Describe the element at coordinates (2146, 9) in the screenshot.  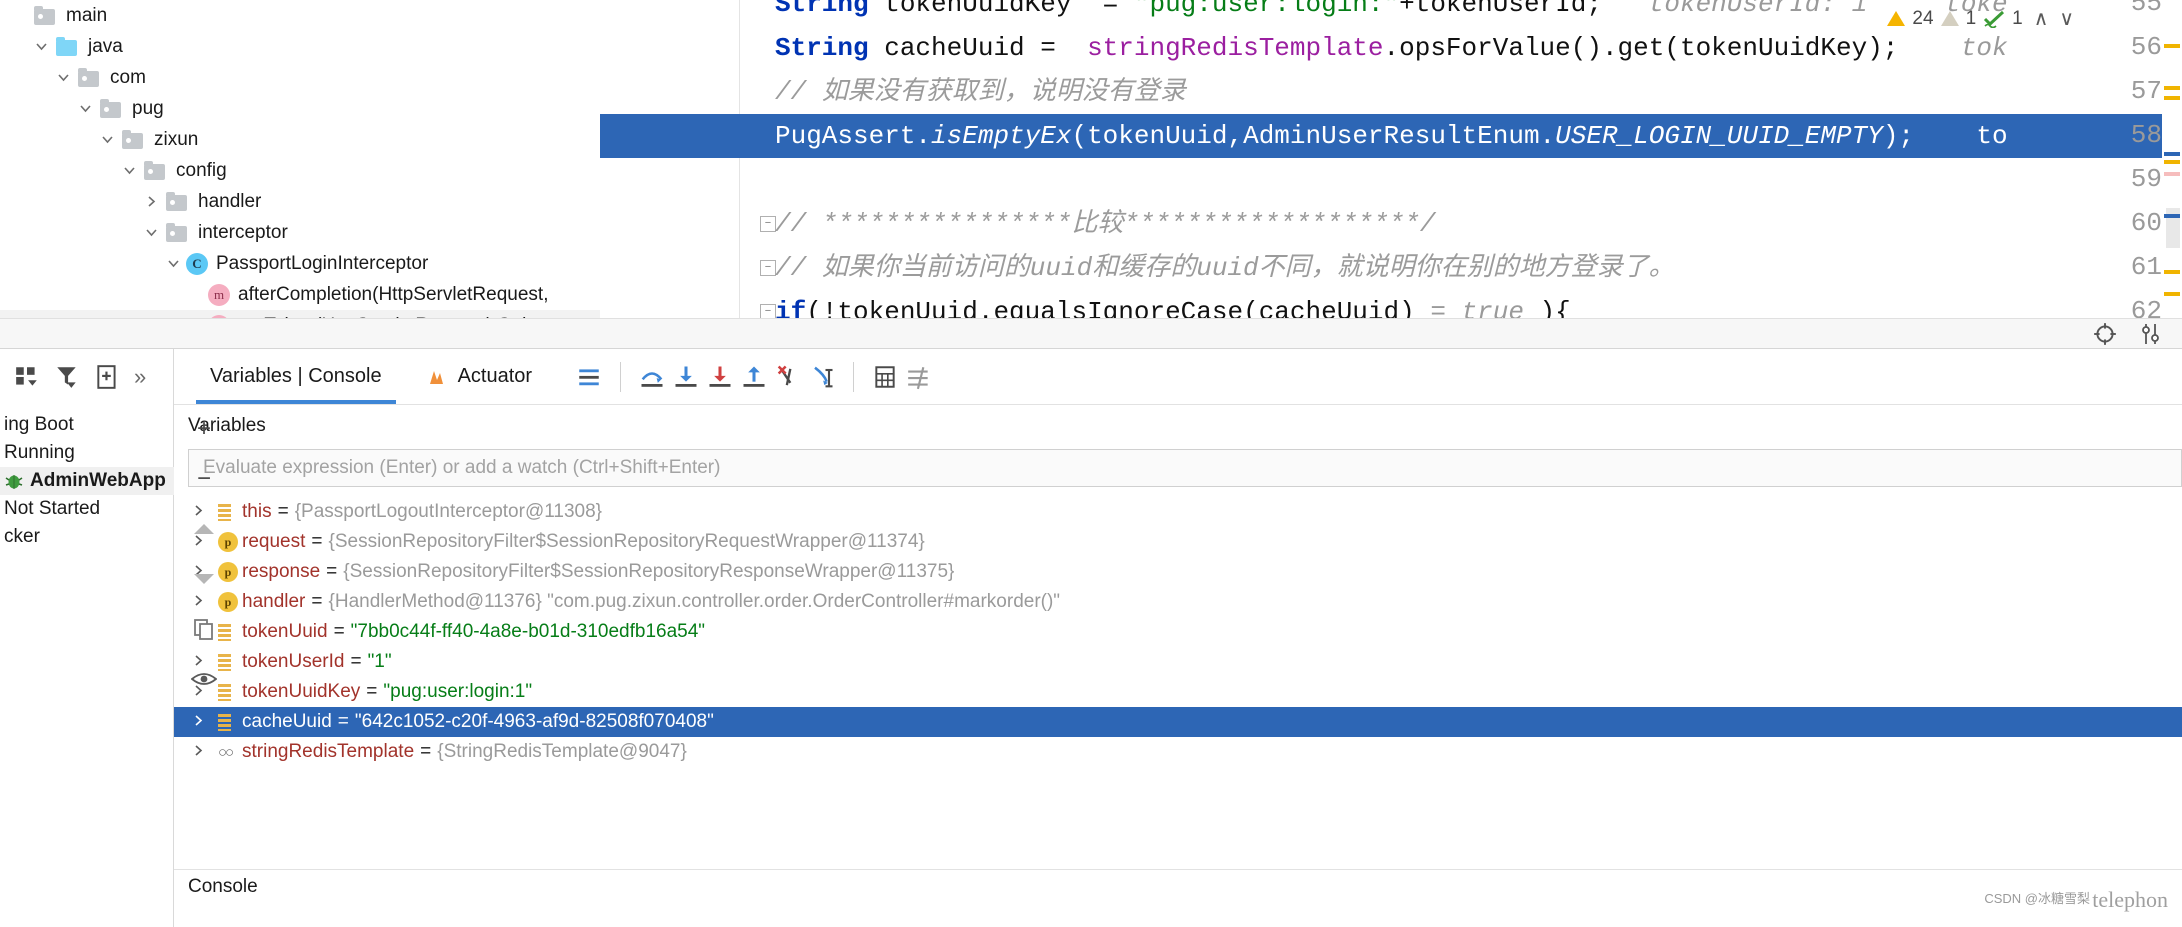
I see `line-number: 55` at that location.